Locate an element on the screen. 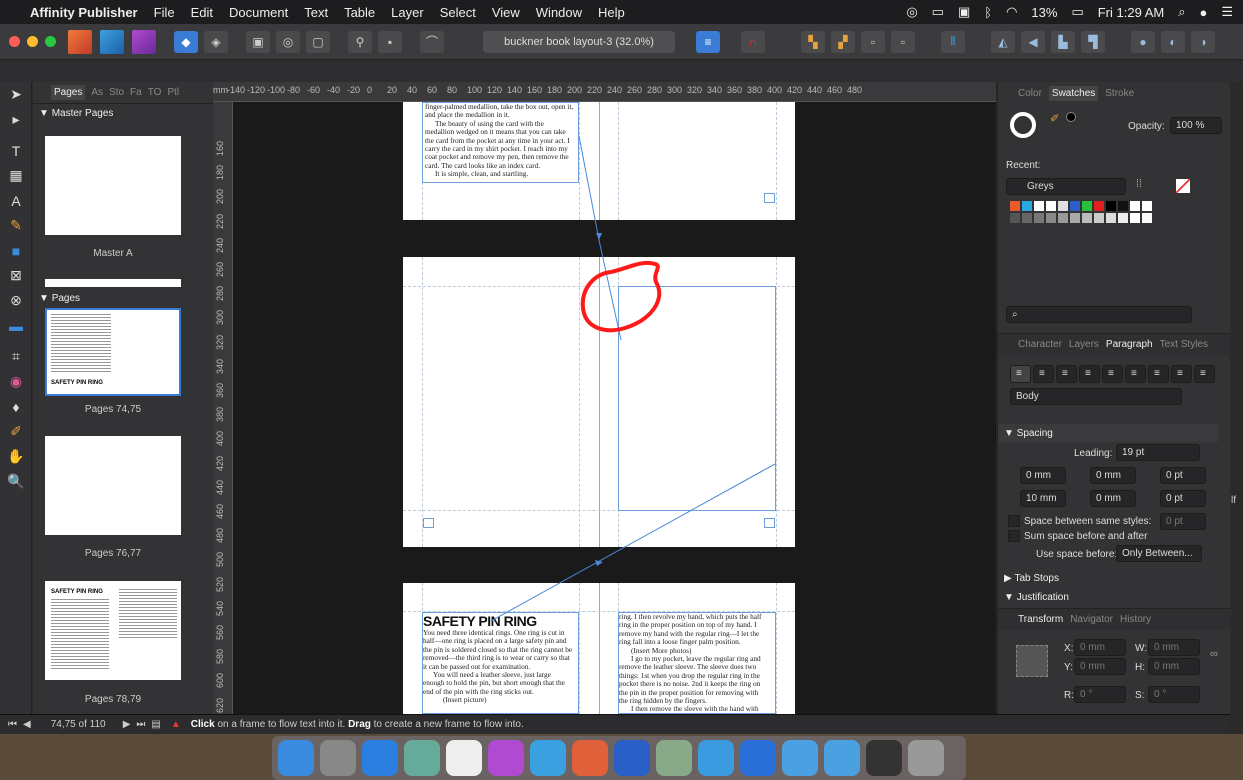 The width and height of the screenshot is (1243, 780). same-styles-field: 0 pt is located at coordinates (1183, 521).